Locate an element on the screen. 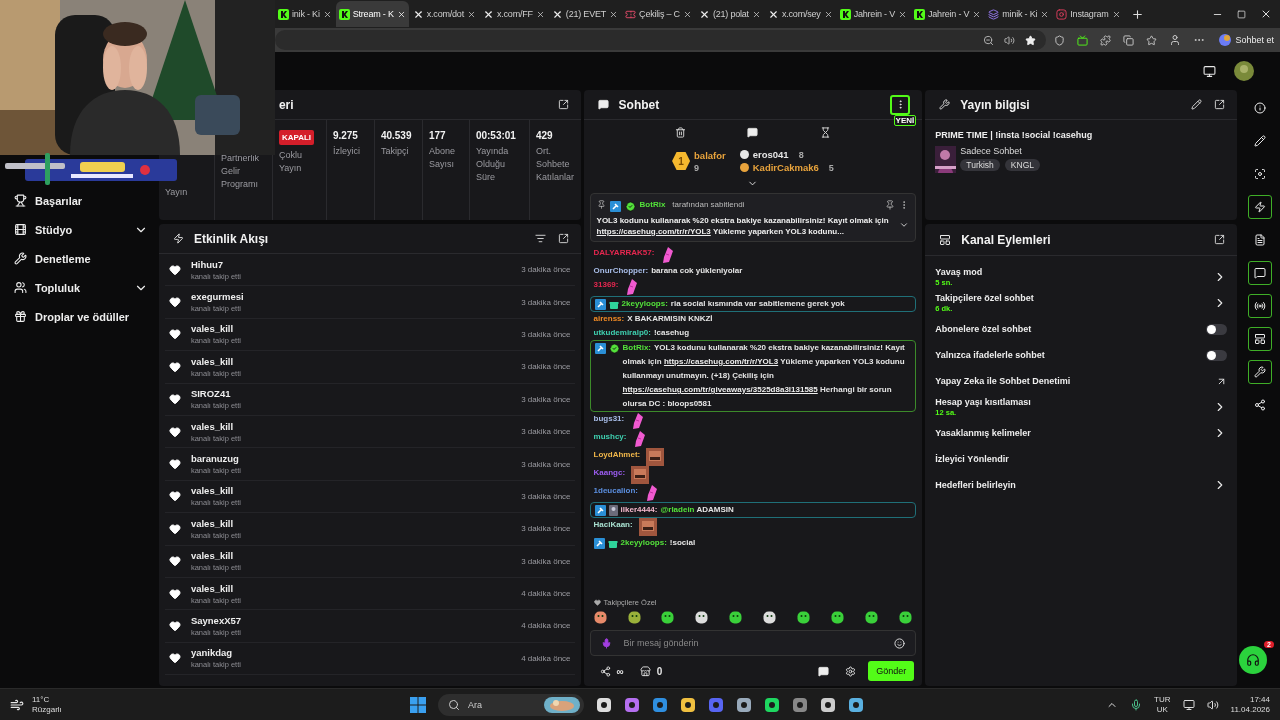  copilot-button: Sohbet et is located at coordinates (1246, 40).